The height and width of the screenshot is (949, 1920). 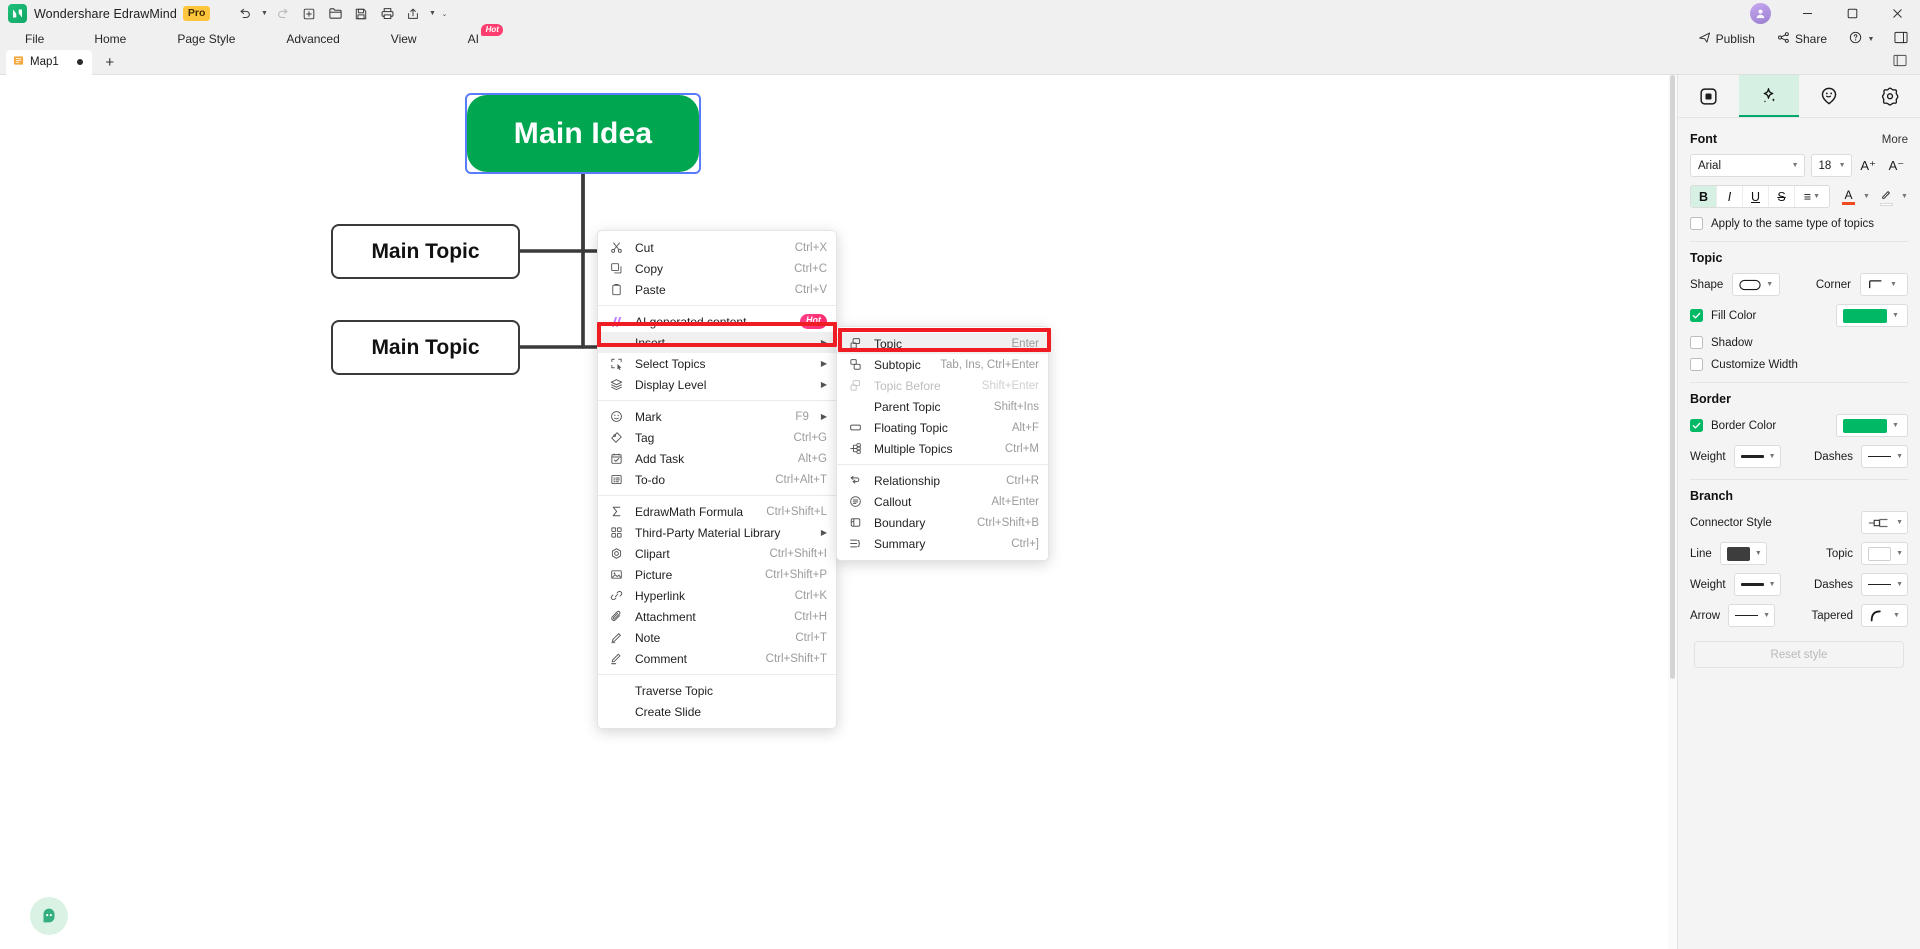 What do you see at coordinates (1696, 223) in the screenshot?
I see `apply-same-type-checkbox` at bounding box center [1696, 223].